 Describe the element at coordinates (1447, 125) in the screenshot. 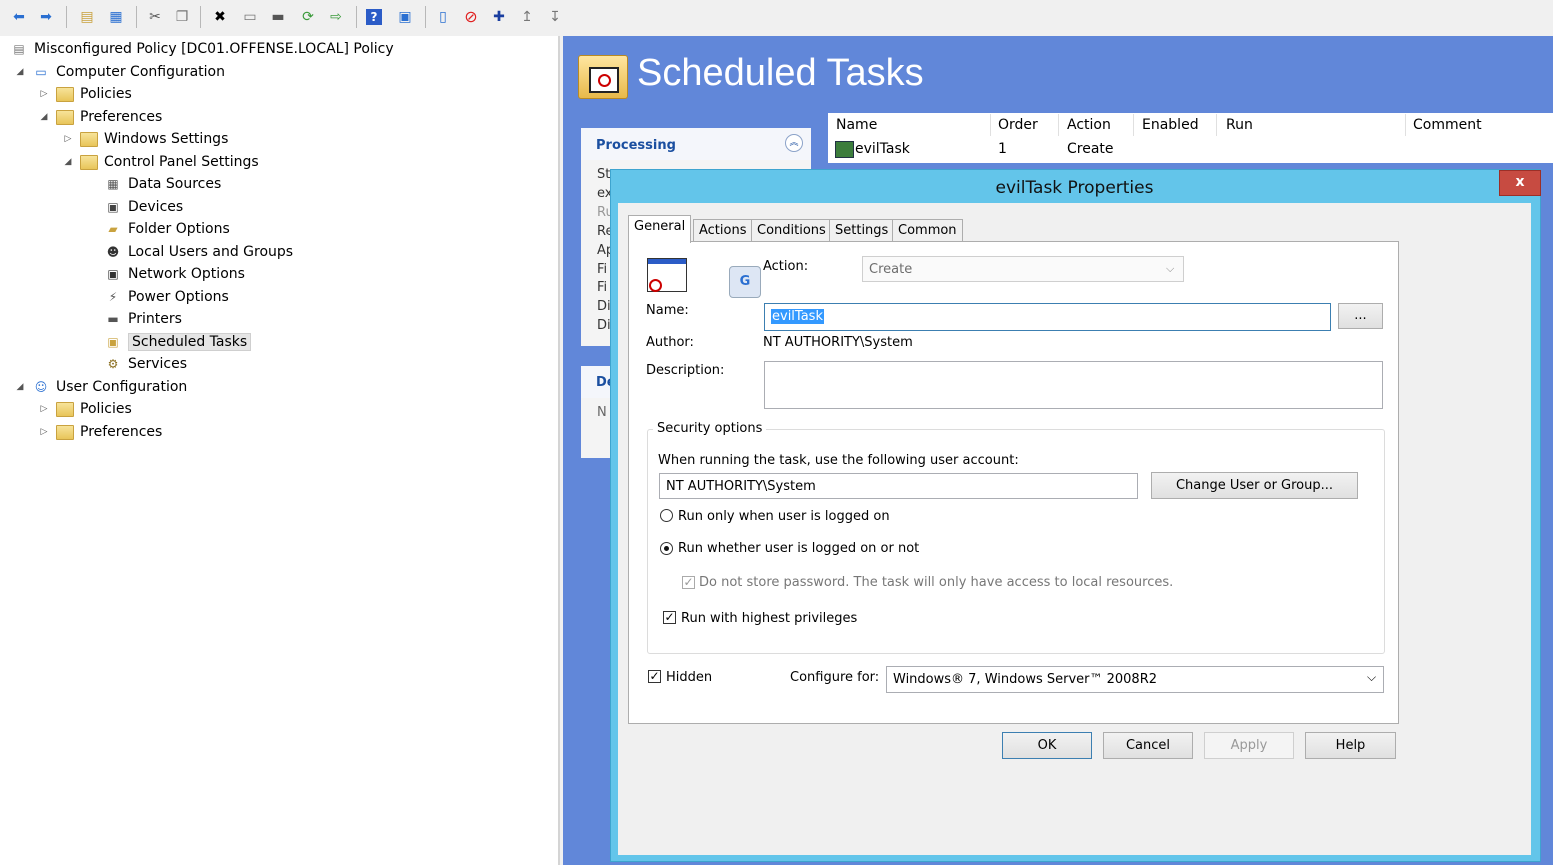

I see `column-header-comment: Comment` at that location.